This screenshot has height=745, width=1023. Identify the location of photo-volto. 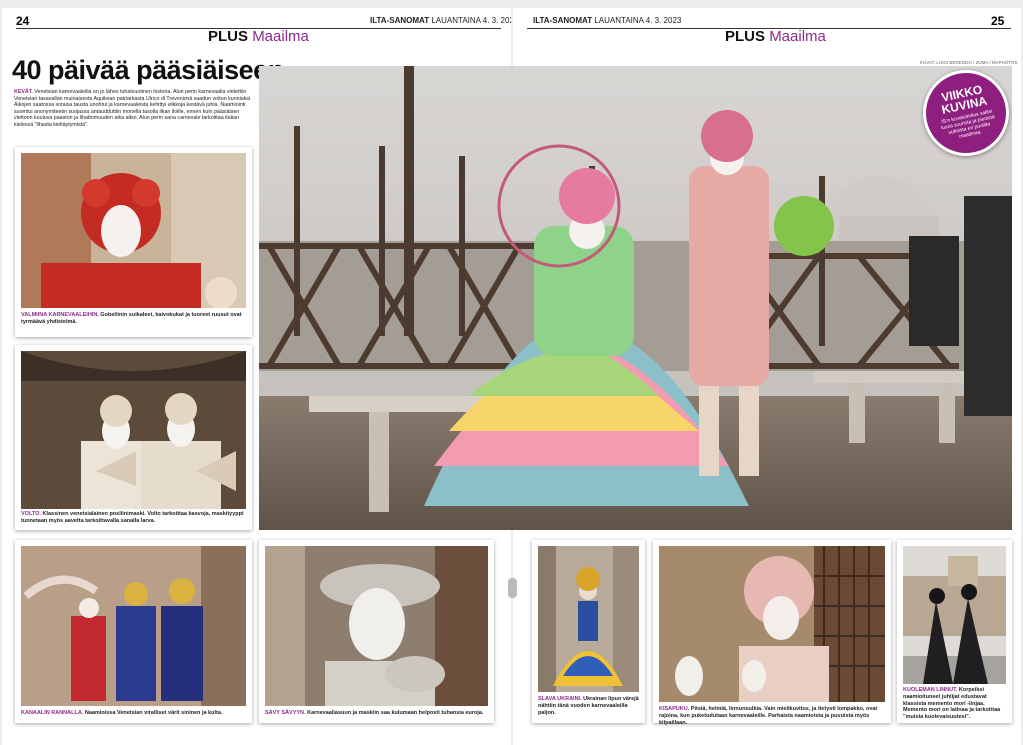
(133, 430).